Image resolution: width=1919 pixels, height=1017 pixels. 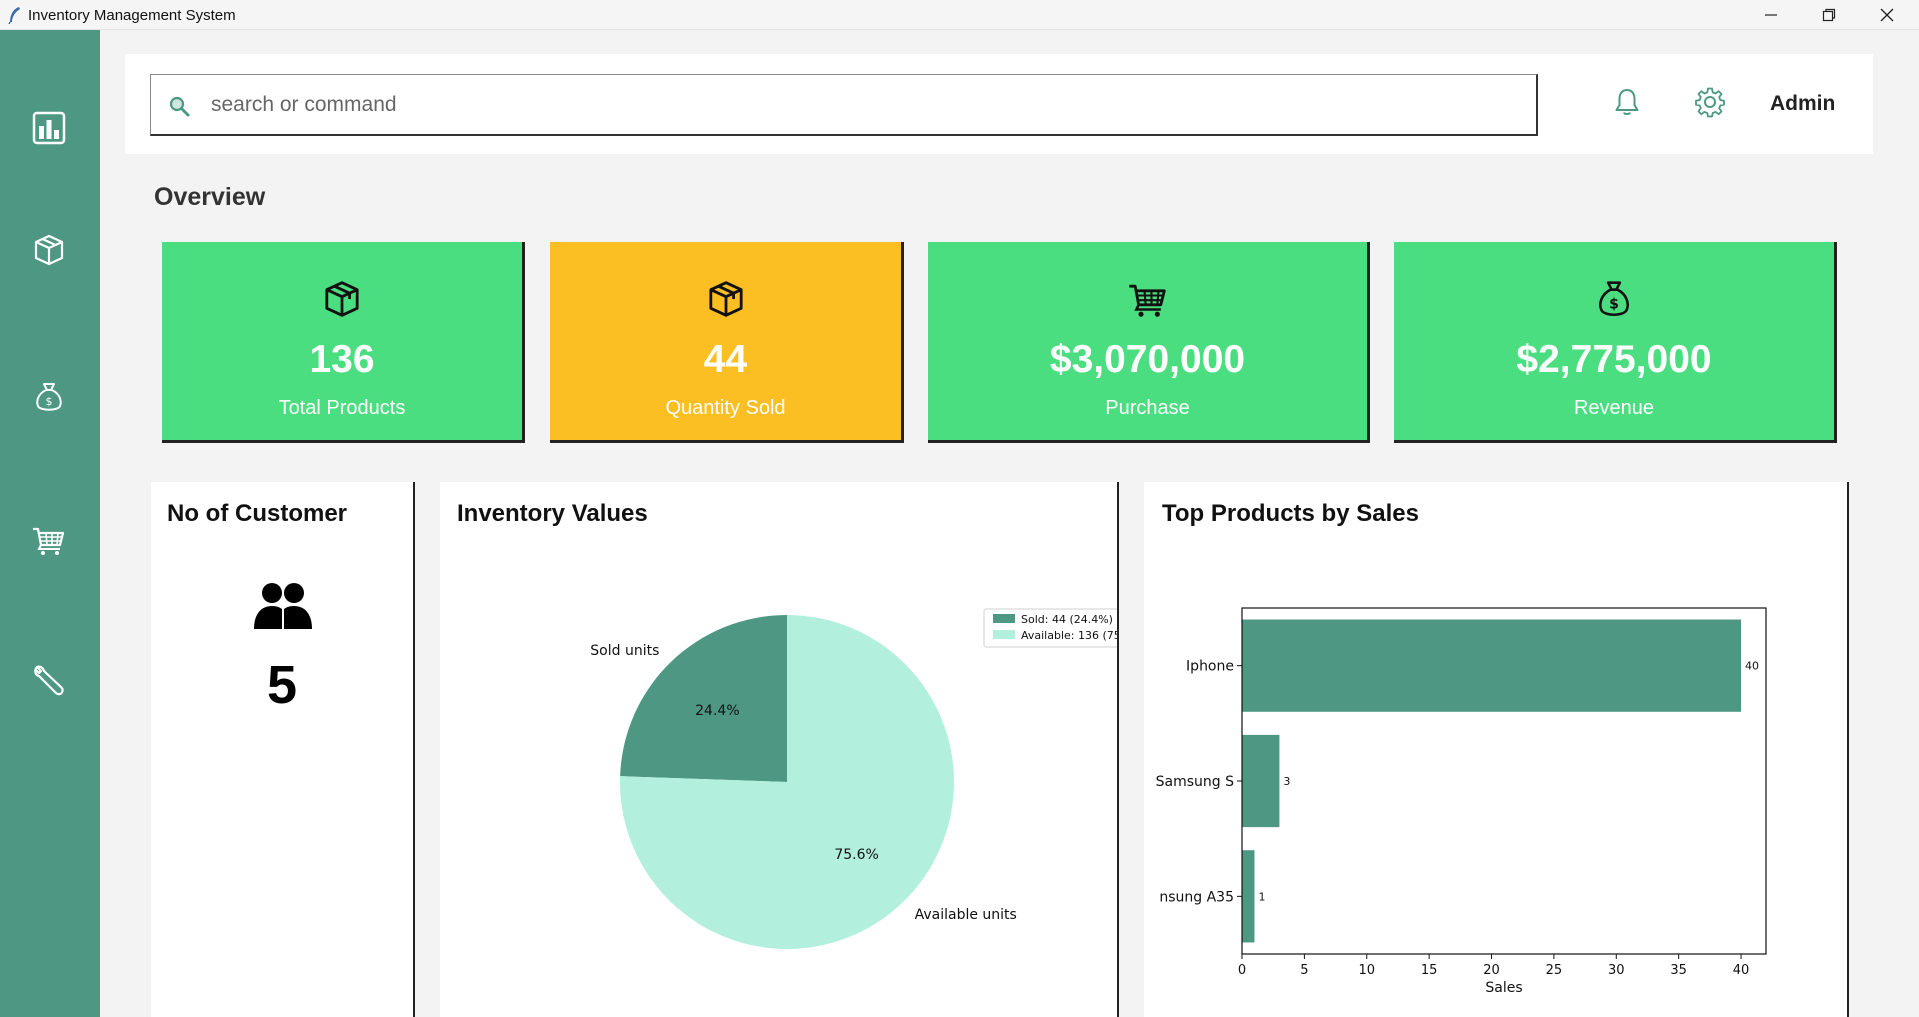 What do you see at coordinates (282, 685) in the screenshot?
I see `customer-count: 5` at bounding box center [282, 685].